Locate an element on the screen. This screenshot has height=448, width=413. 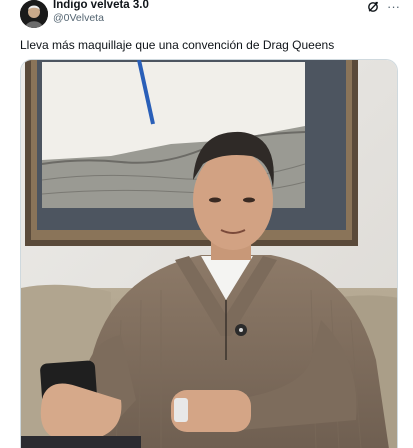
avatar-icon is located at coordinates (34, 14).